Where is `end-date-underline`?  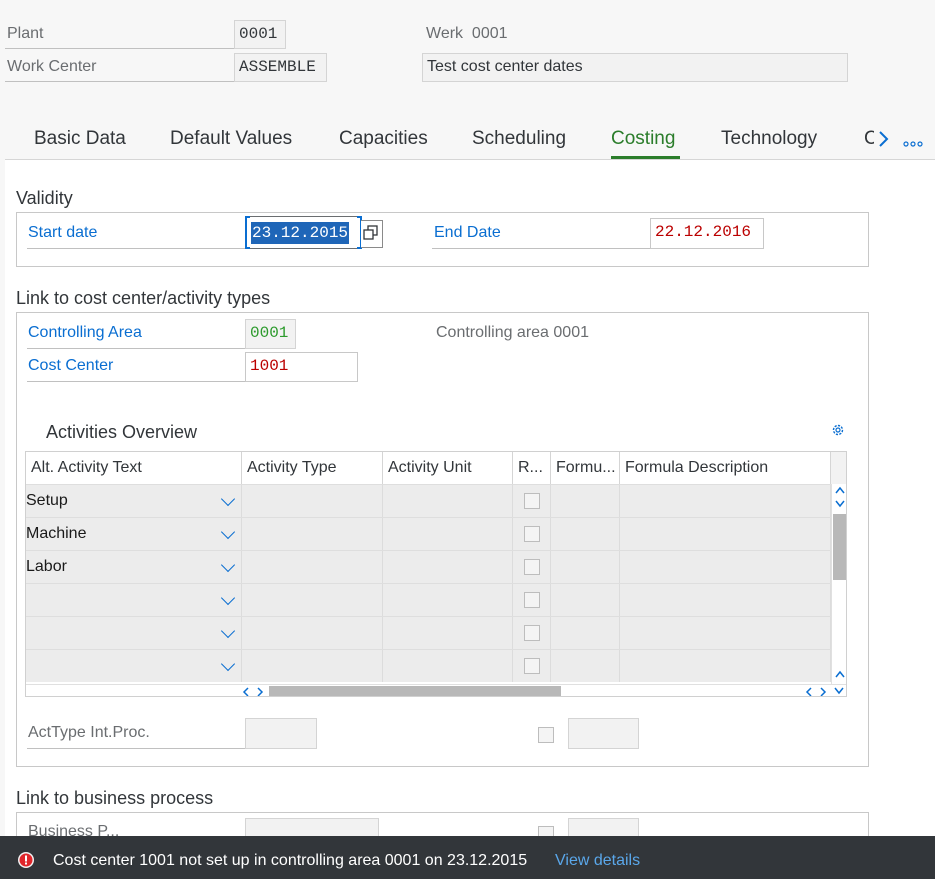
end-date-underline is located at coordinates (542, 248).